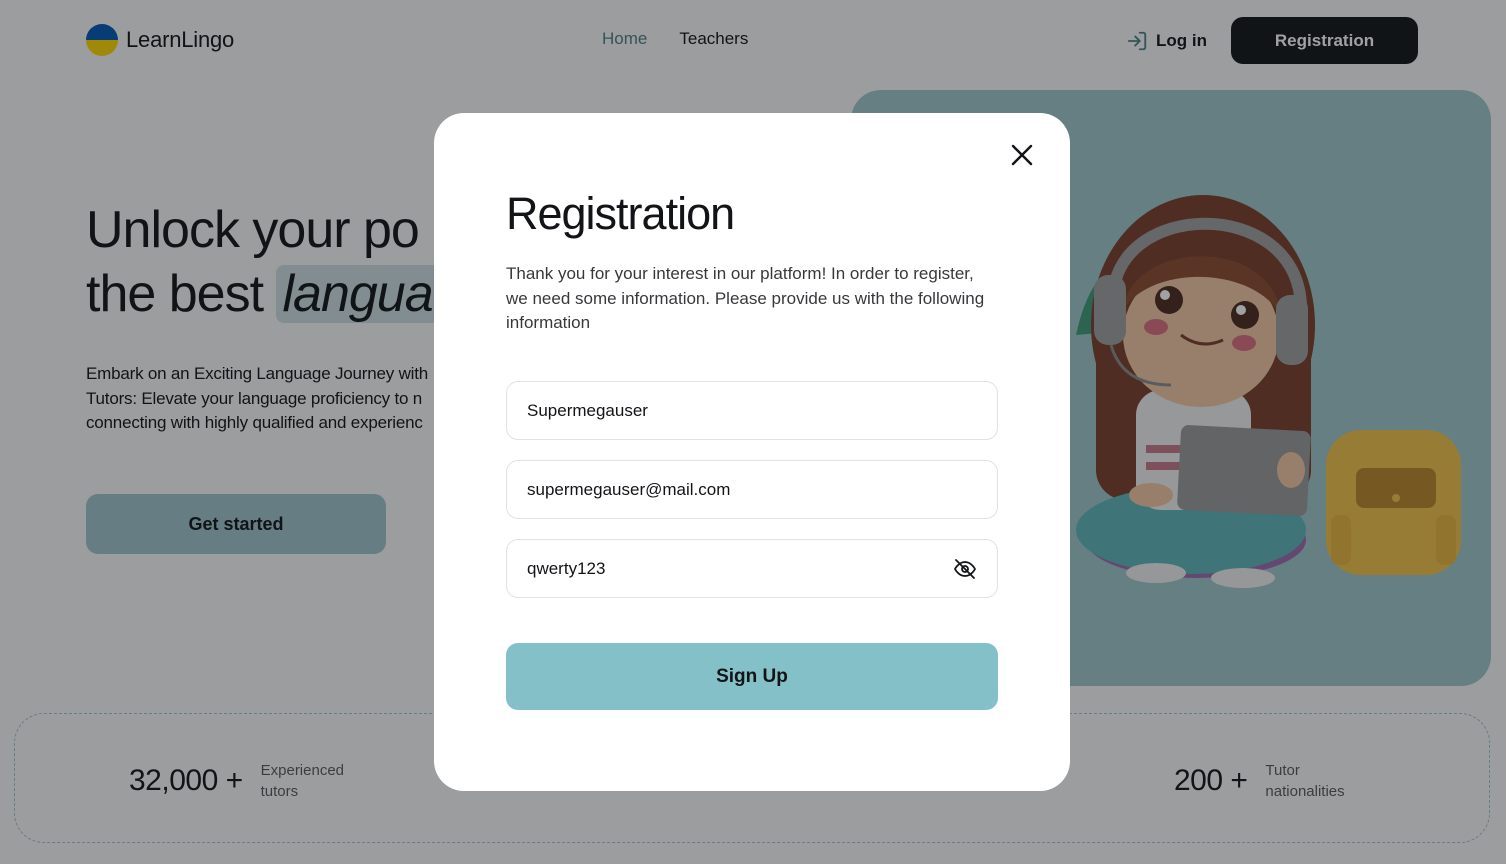 This screenshot has height=864, width=1506. I want to click on password-field, so click(752, 568).